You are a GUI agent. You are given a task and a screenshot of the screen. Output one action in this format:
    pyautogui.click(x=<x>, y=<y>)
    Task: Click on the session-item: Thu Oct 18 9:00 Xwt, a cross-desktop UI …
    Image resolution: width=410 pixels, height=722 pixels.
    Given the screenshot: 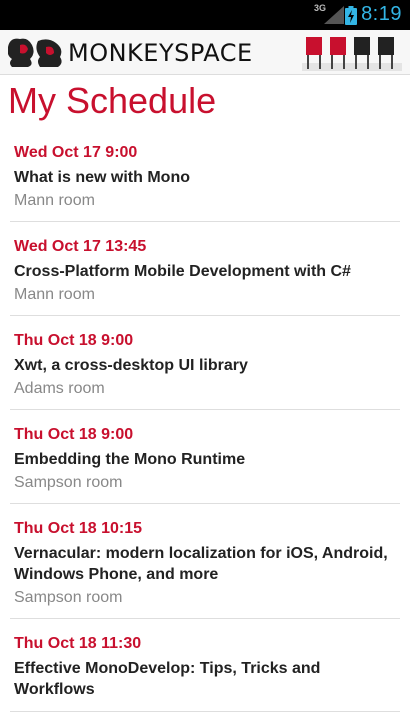 What is the action you would take?
    pyautogui.click(x=205, y=368)
    